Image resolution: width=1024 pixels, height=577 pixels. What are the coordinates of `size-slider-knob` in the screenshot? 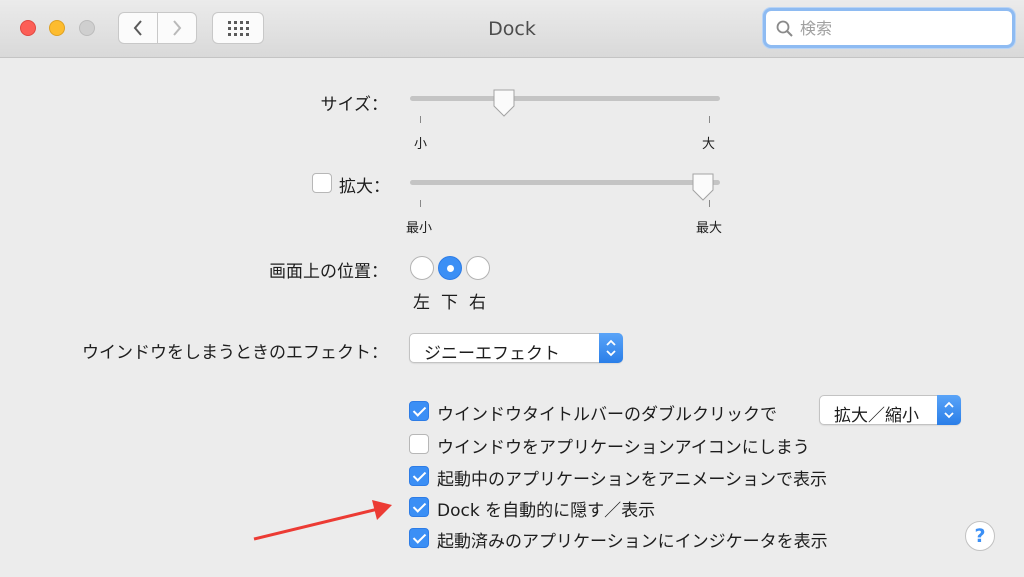 It's located at (504, 103).